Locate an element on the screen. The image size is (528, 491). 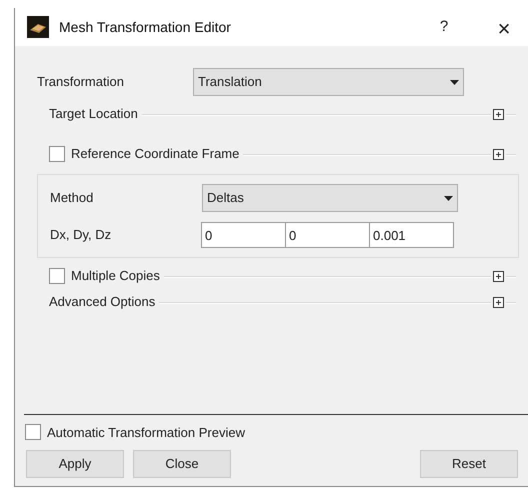
action-button: Close is located at coordinates (182, 464).